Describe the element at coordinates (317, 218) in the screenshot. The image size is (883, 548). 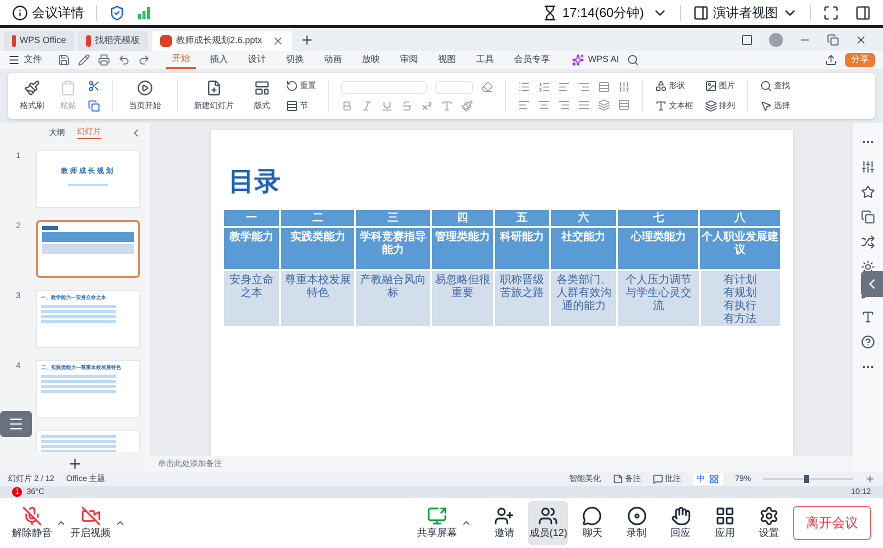
I see `table-header-cell: 二` at that location.